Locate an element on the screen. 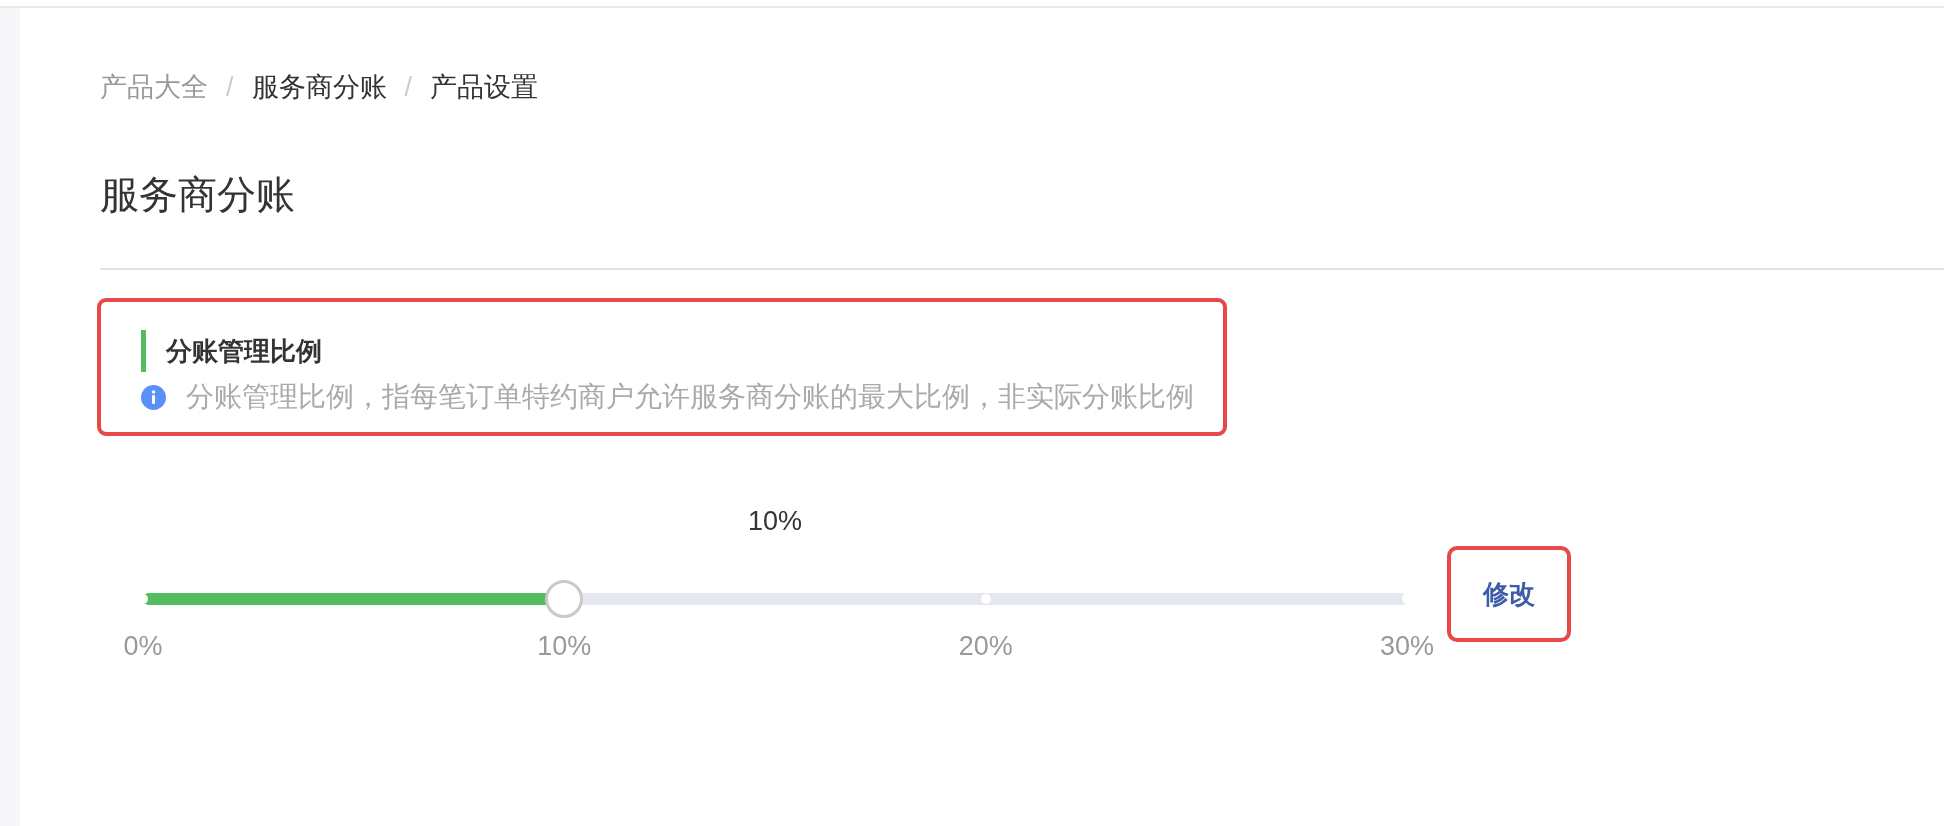 This screenshot has width=1944, height=826. accent-bar is located at coordinates (143, 351).